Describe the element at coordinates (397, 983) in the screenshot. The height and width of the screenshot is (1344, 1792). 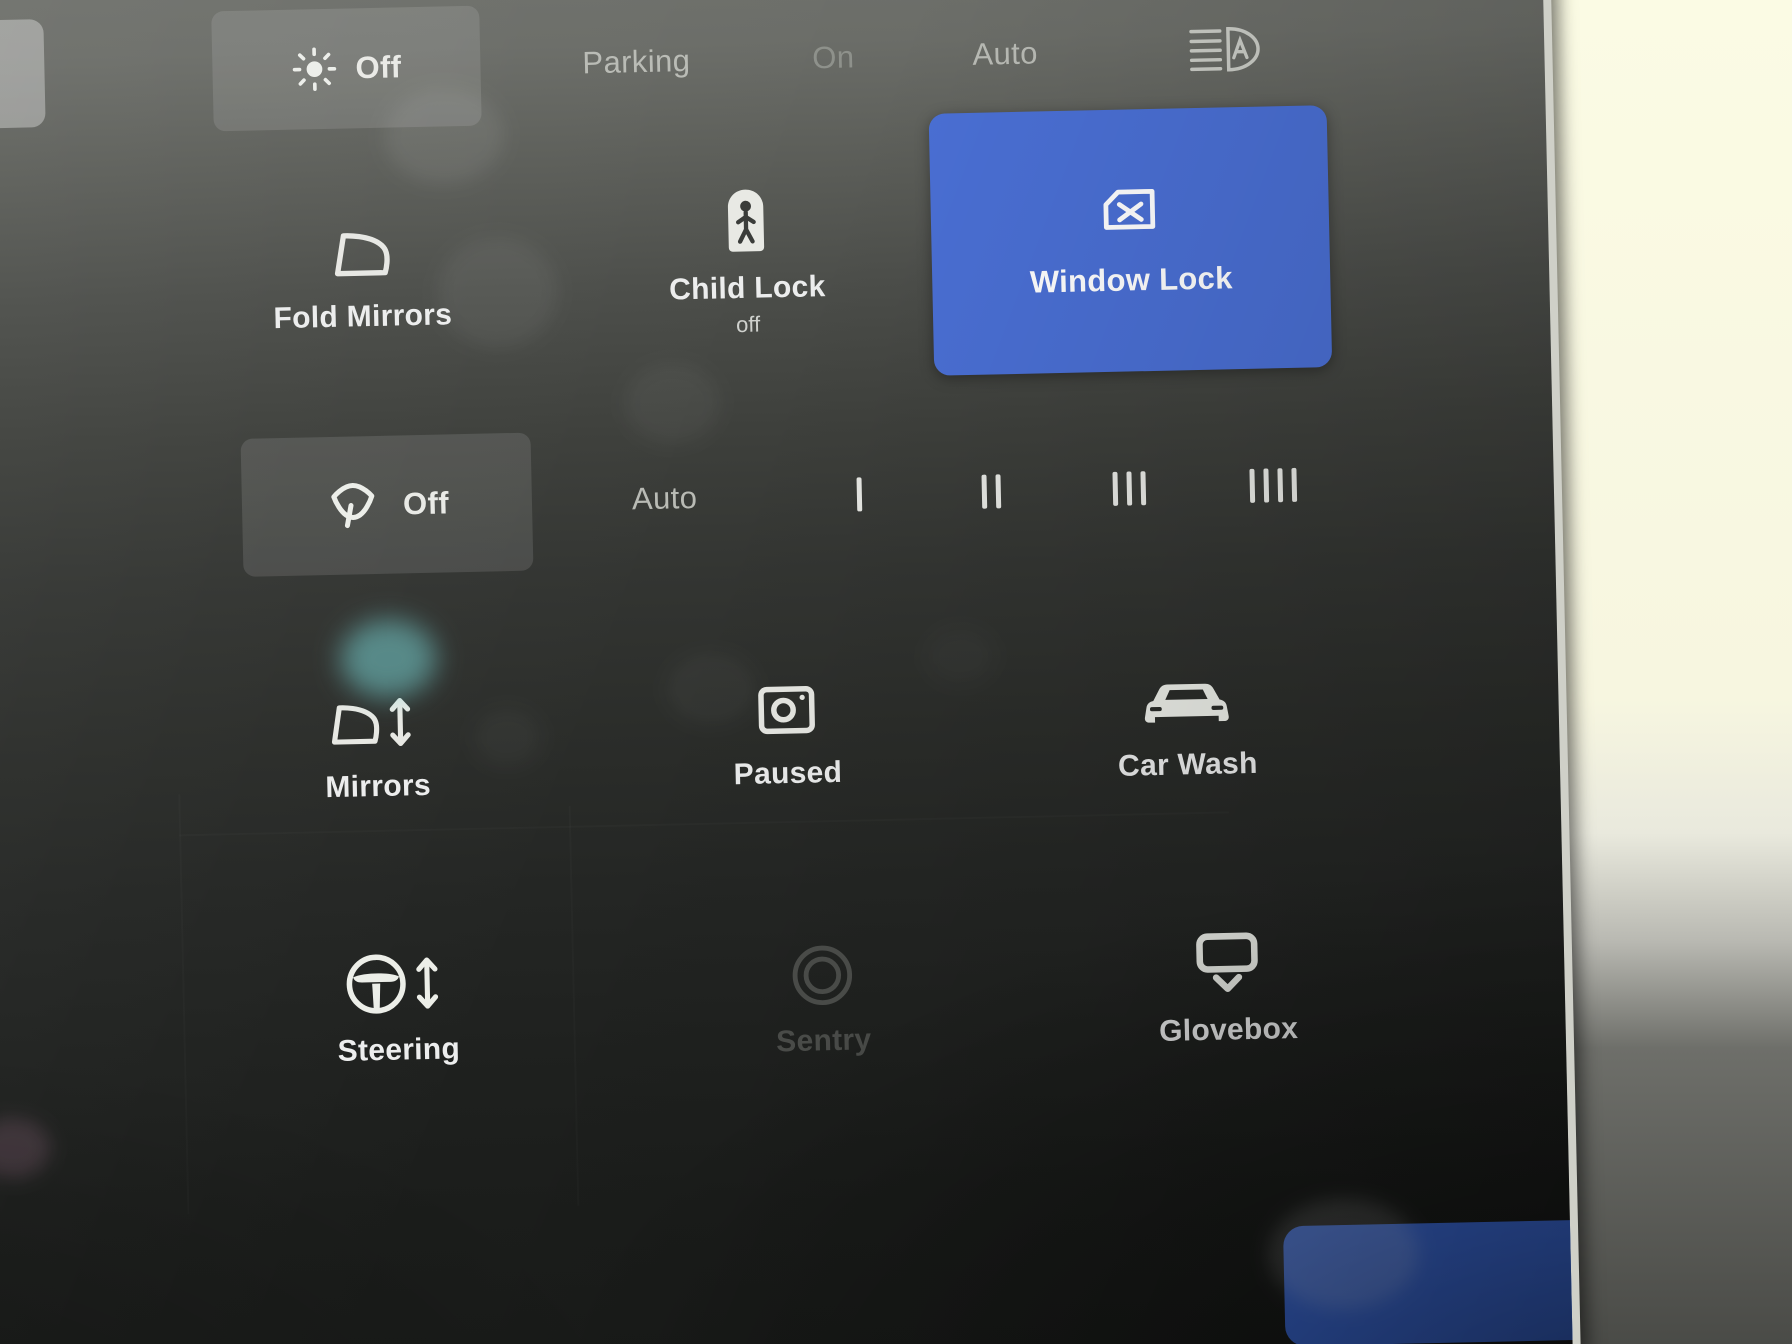
I see `steering-wheel-adjust-icon` at that location.